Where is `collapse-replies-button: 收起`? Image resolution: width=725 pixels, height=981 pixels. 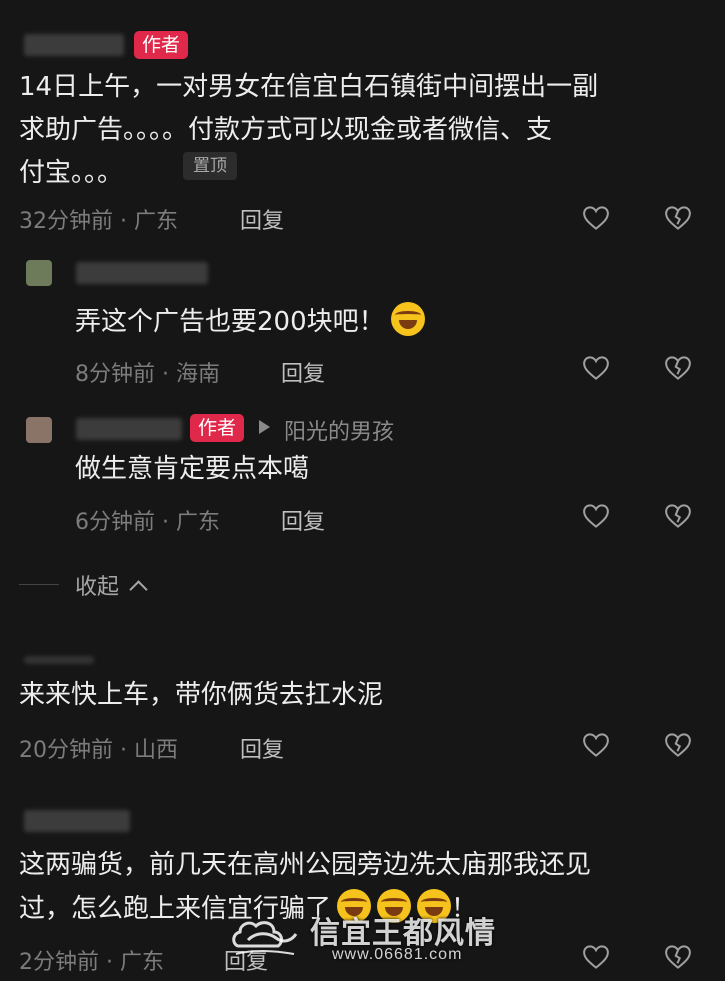 collapse-replies-button: 收起 is located at coordinates (111, 585).